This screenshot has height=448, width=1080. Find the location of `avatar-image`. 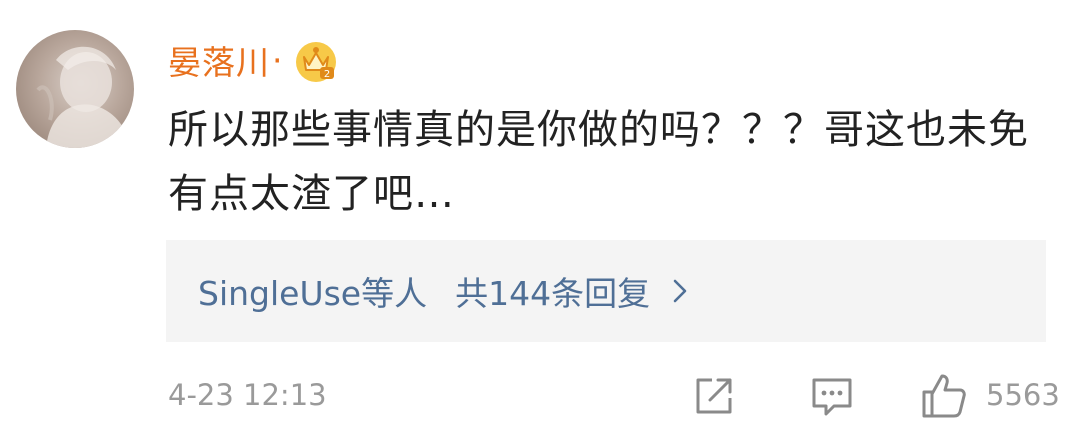

avatar-image is located at coordinates (83, 97).